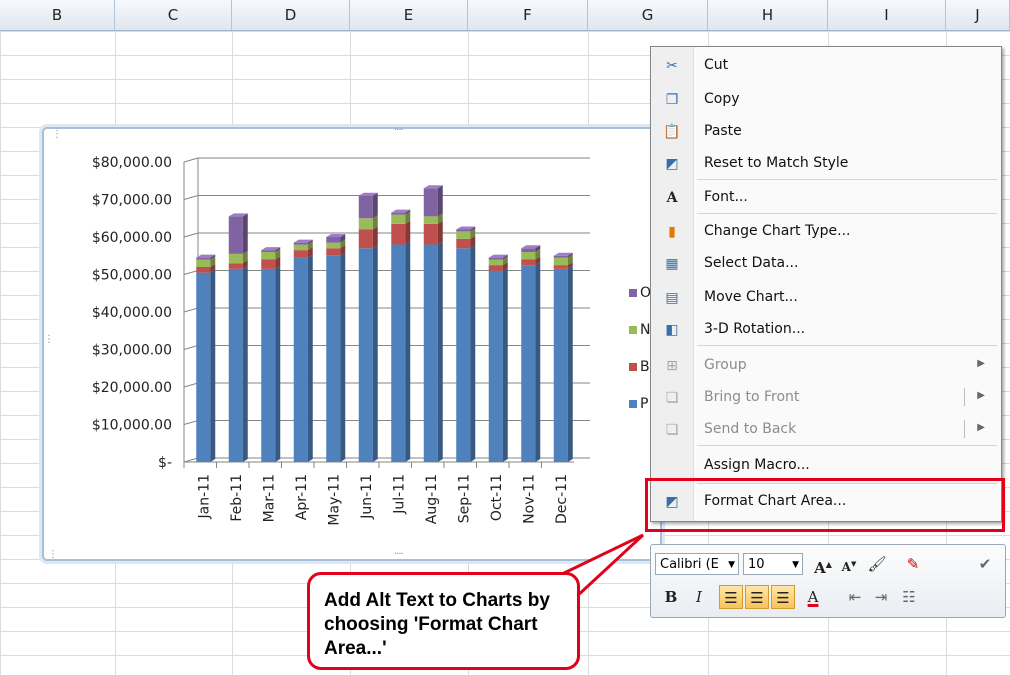 The height and width of the screenshot is (675, 1010). What do you see at coordinates (699, 597) in the screenshot?
I see `italic-button: I` at bounding box center [699, 597].